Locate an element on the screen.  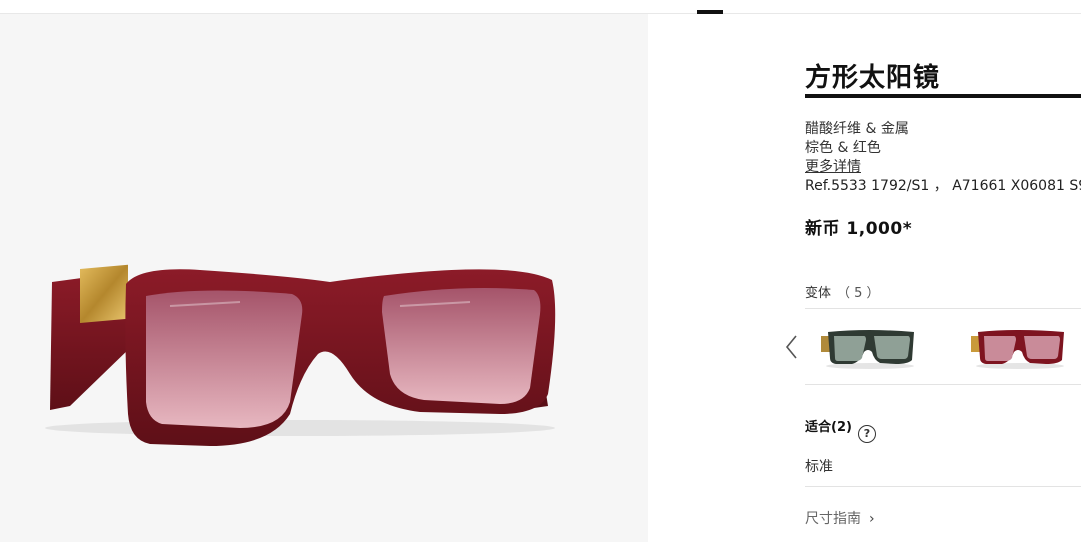
variant-item-red is located at coordinates (1024, 347).